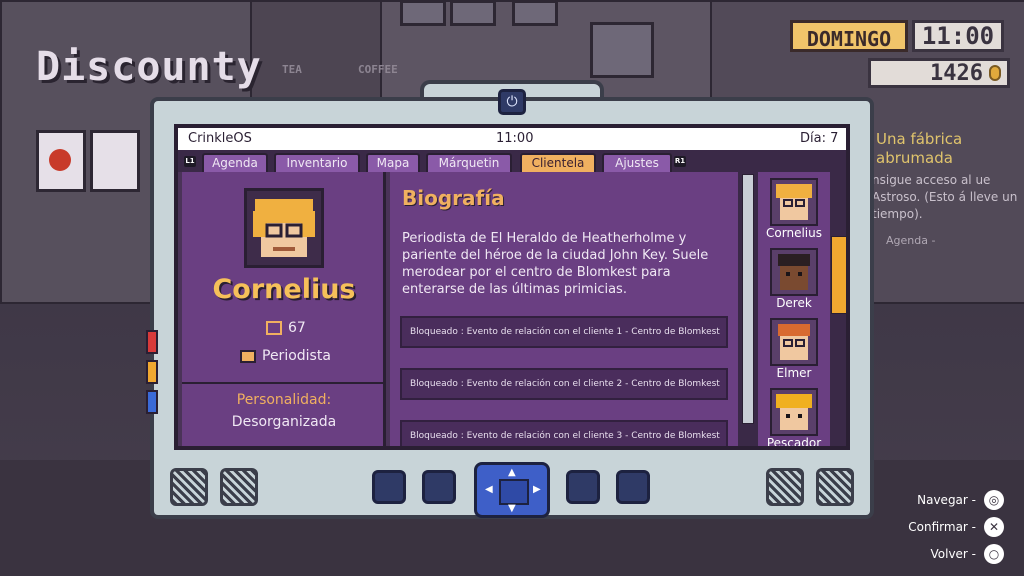 Image resolution: width=1024 pixels, height=576 pixels. I want to click on client-portrait, so click(284, 228).